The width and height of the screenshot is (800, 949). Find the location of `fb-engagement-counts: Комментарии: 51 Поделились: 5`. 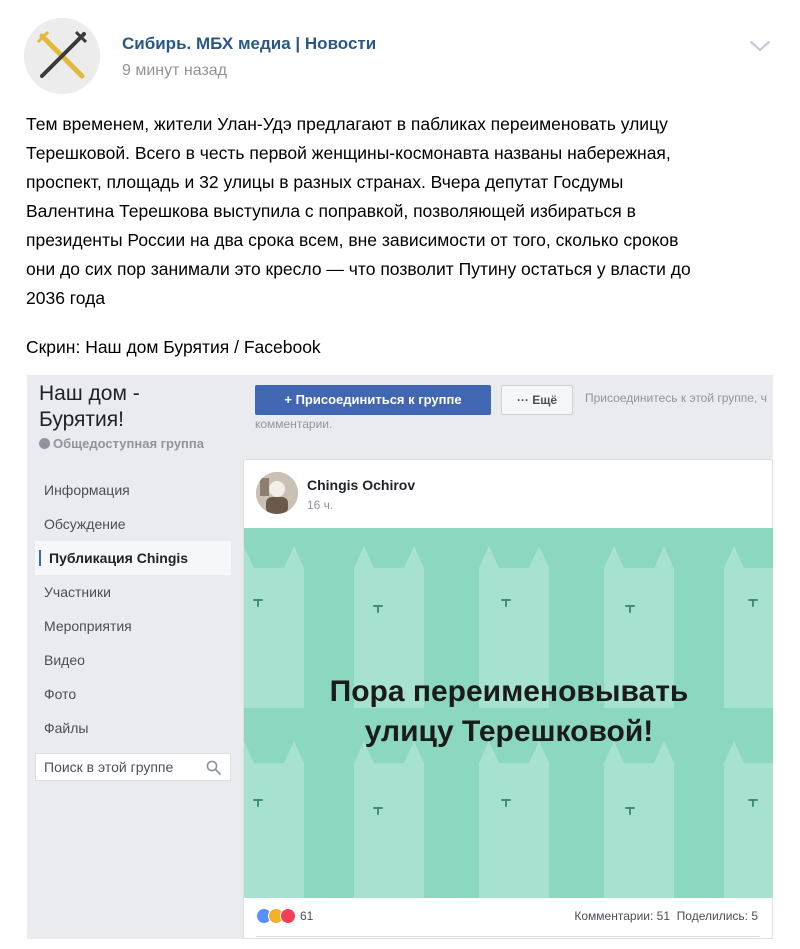

fb-engagement-counts: Комментарии: 51 Поделились: 5 is located at coordinates (666, 916).